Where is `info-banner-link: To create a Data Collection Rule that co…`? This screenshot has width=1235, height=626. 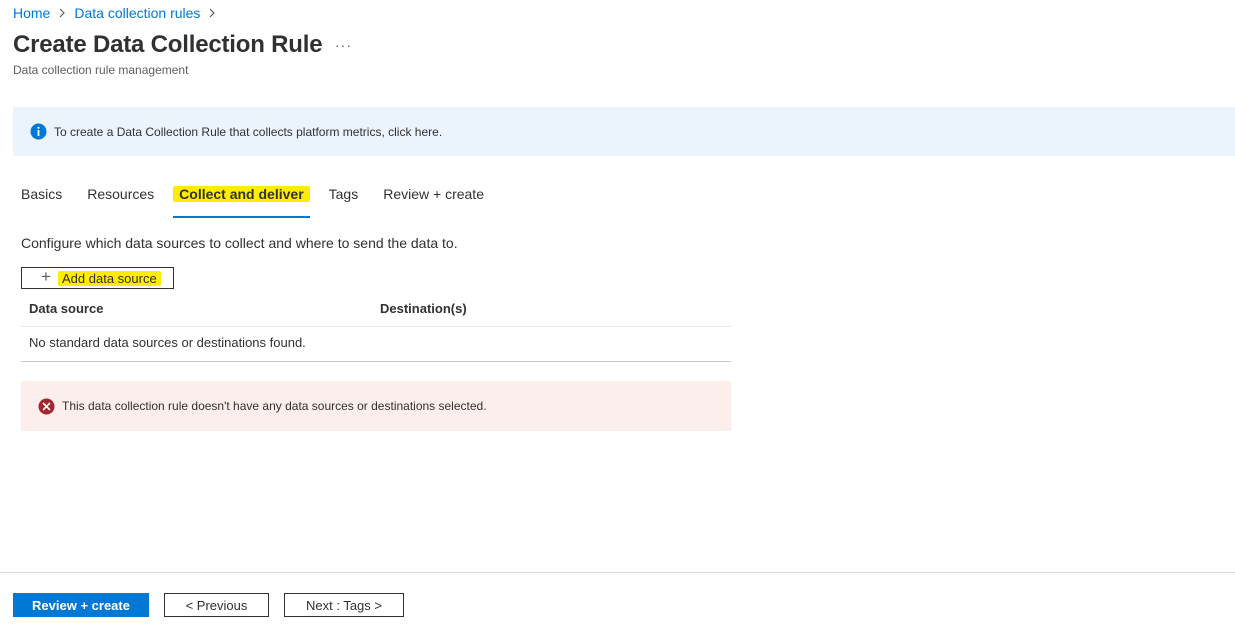 info-banner-link: To create a Data Collection Rule that co… is located at coordinates (248, 132).